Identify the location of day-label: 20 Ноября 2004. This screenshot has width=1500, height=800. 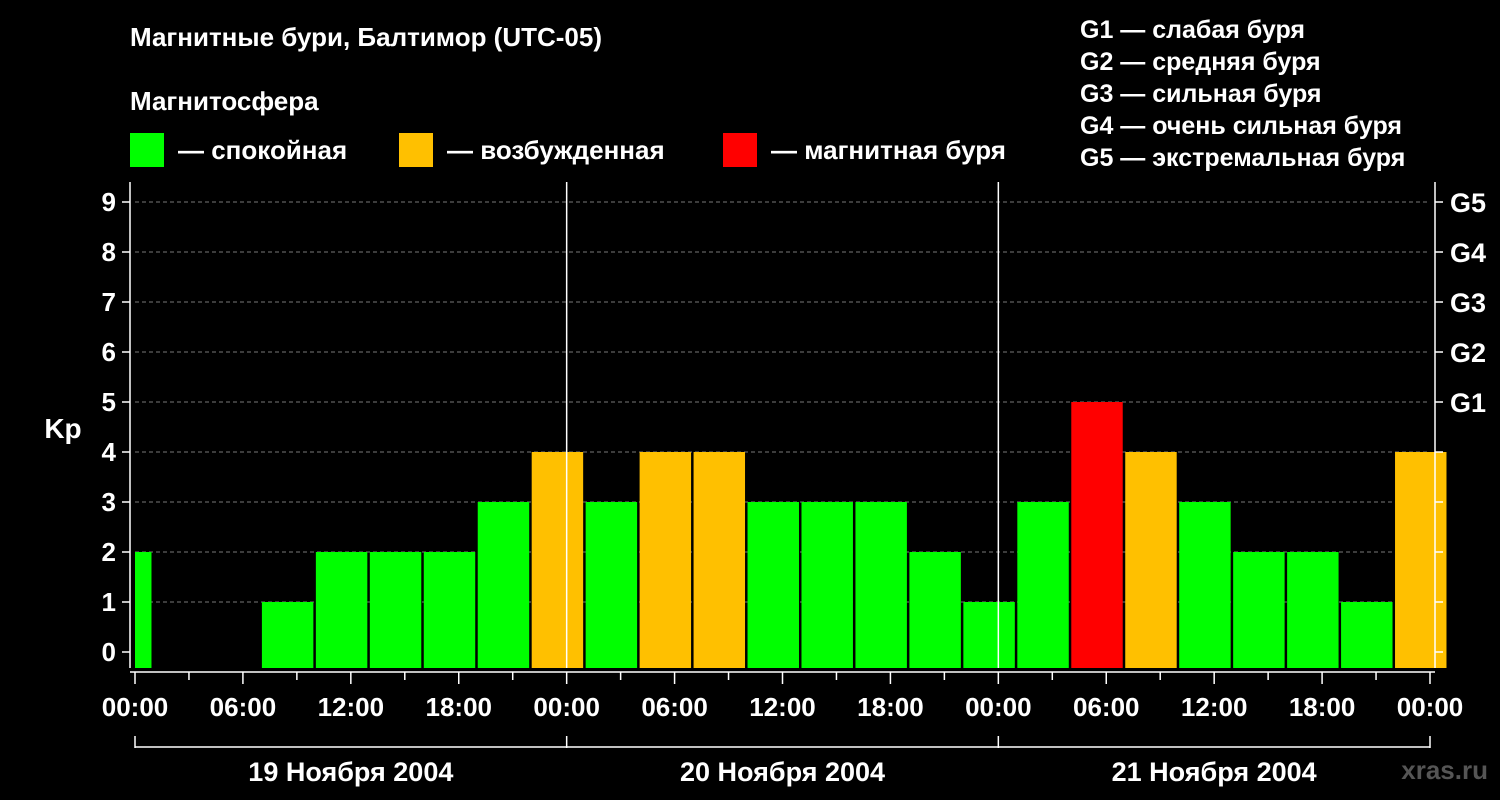
(782, 772).